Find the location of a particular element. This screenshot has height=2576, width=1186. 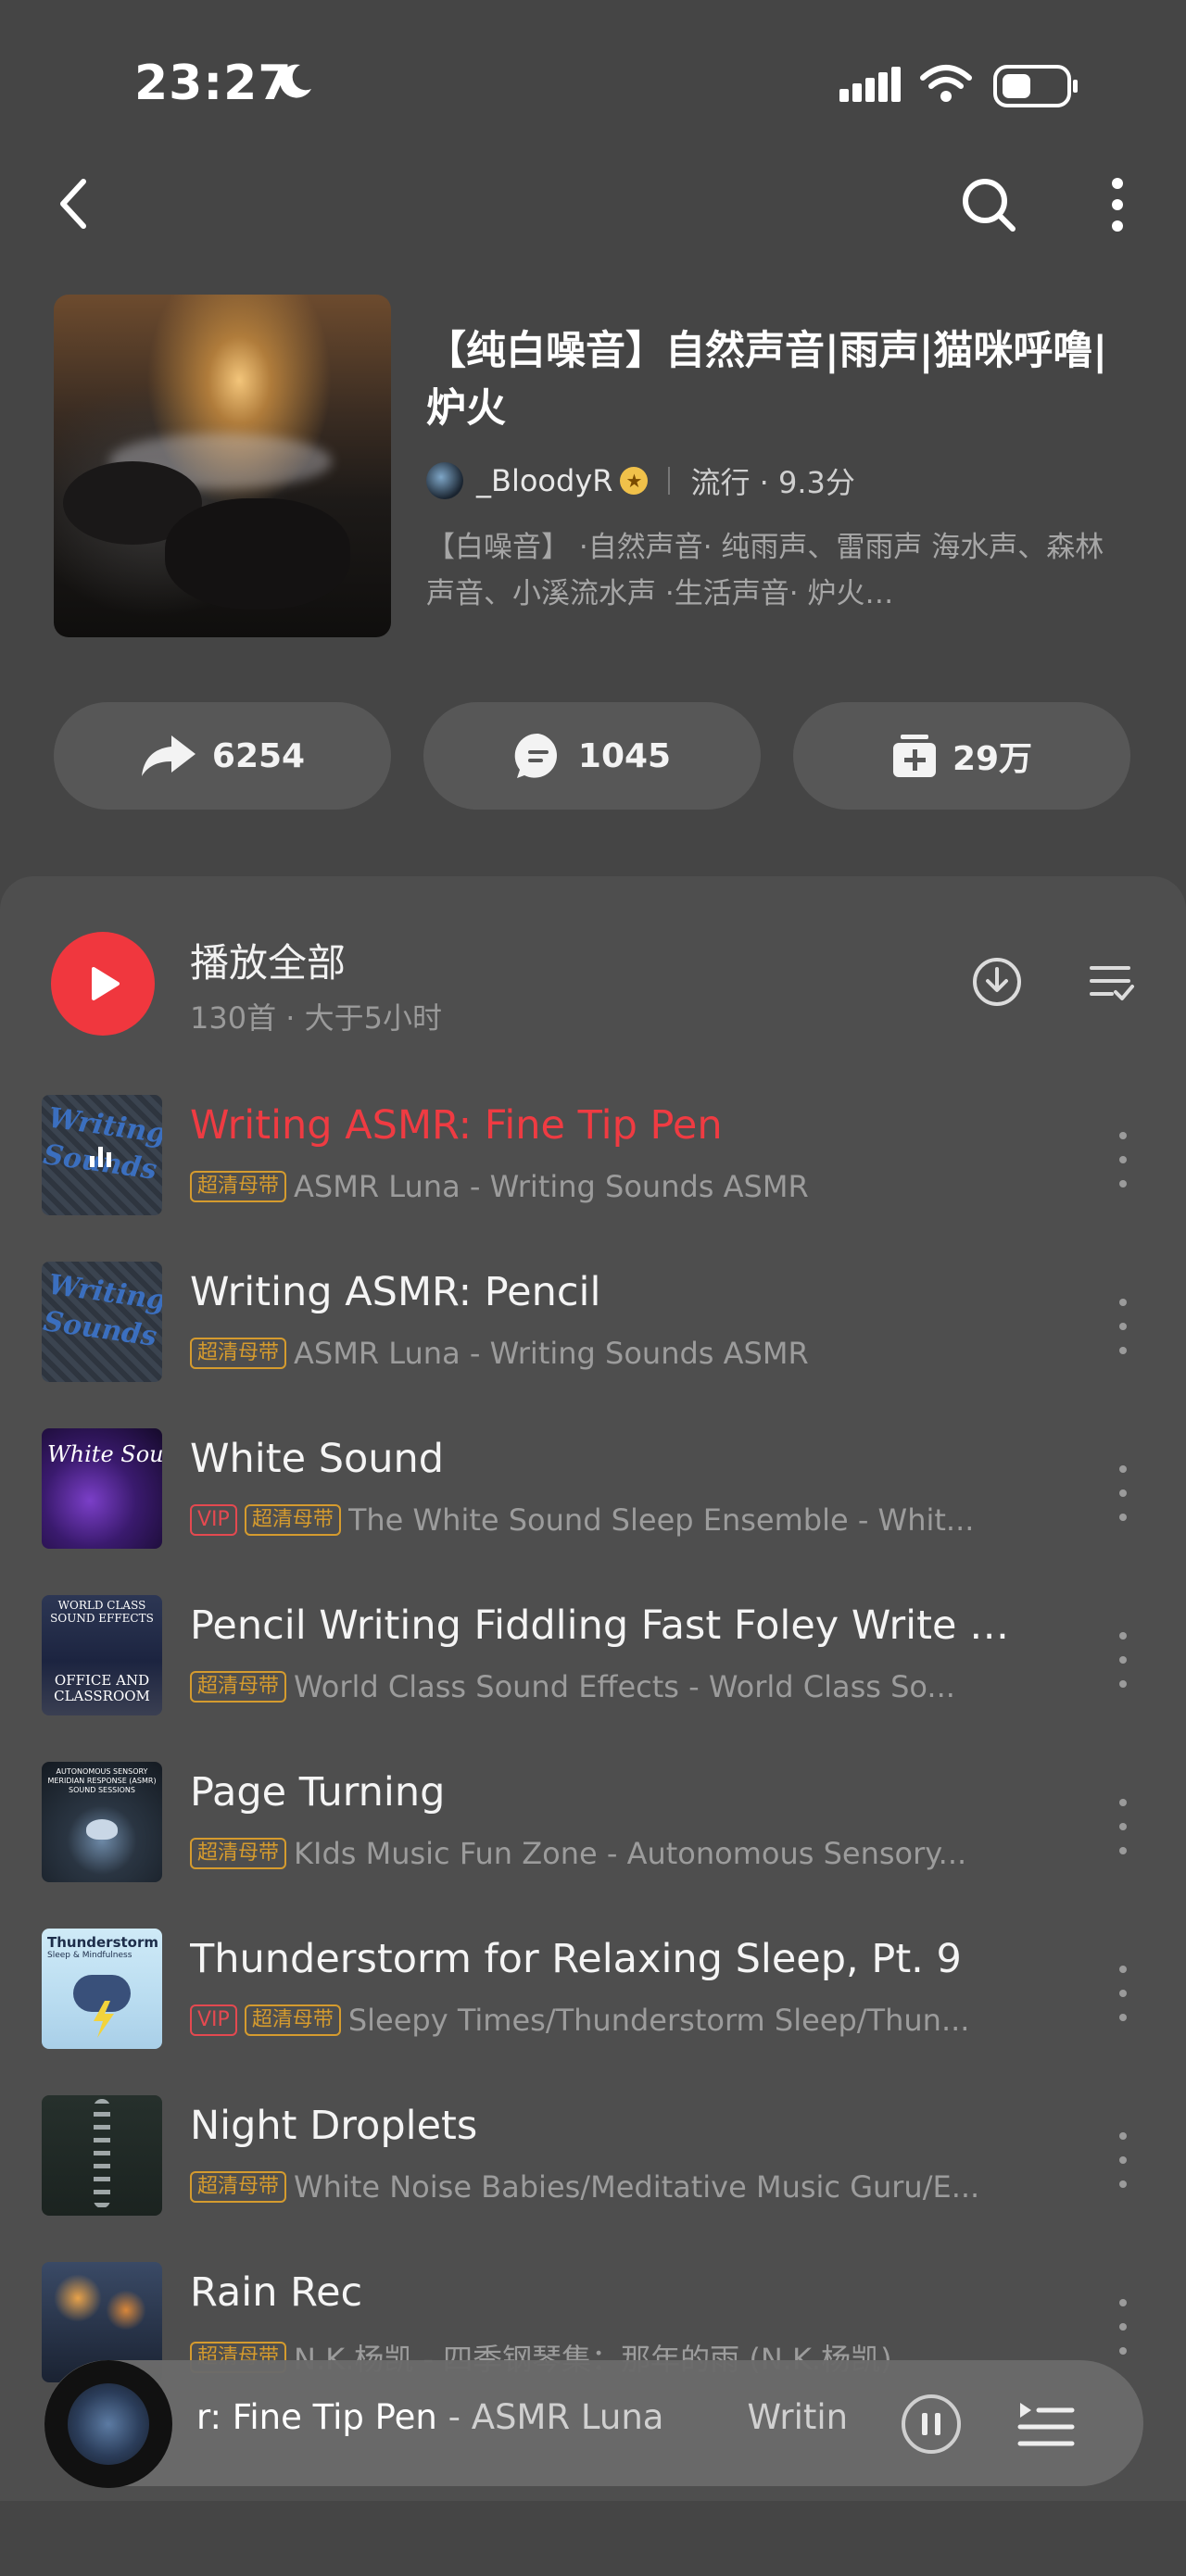

creator-row: _BloodyR ★ 流行 · 9.3分 is located at coordinates (640, 481).